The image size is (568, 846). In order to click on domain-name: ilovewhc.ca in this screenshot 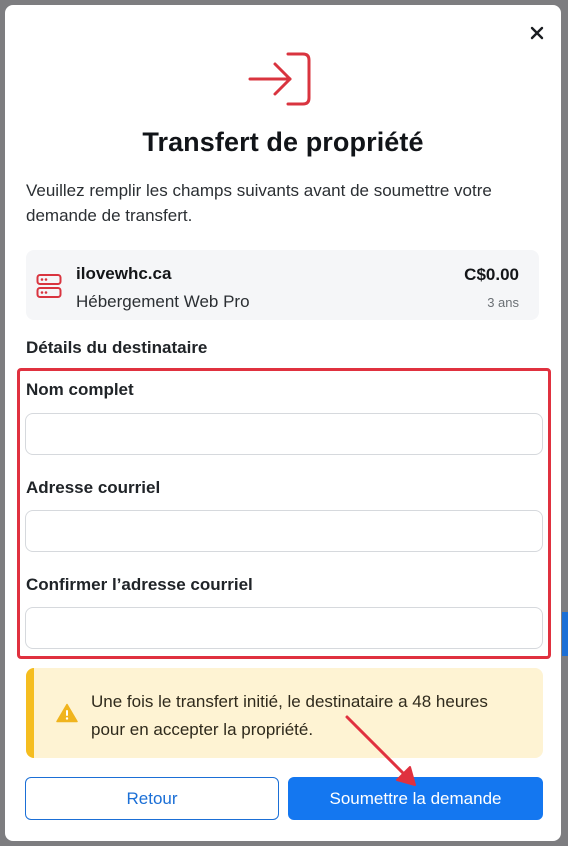, I will do `click(124, 273)`.